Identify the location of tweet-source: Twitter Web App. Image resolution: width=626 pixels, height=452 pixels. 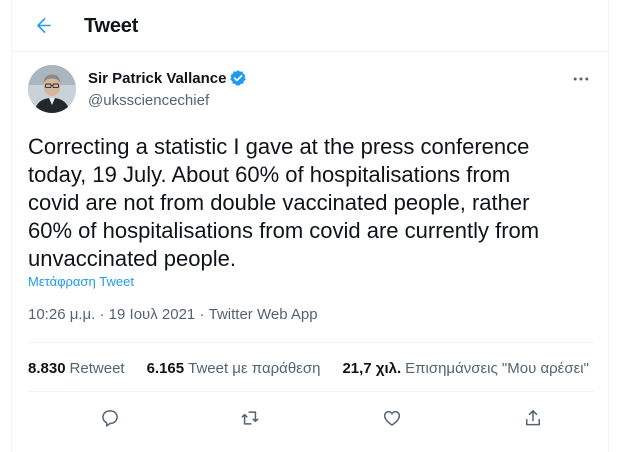
(263, 314).